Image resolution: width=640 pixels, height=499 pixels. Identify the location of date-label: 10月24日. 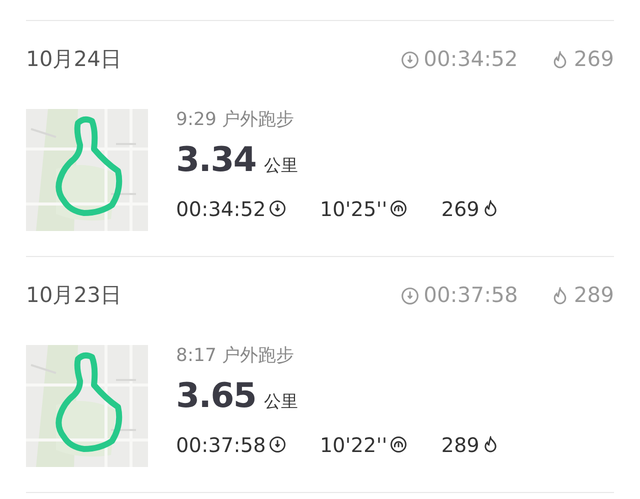
(74, 60).